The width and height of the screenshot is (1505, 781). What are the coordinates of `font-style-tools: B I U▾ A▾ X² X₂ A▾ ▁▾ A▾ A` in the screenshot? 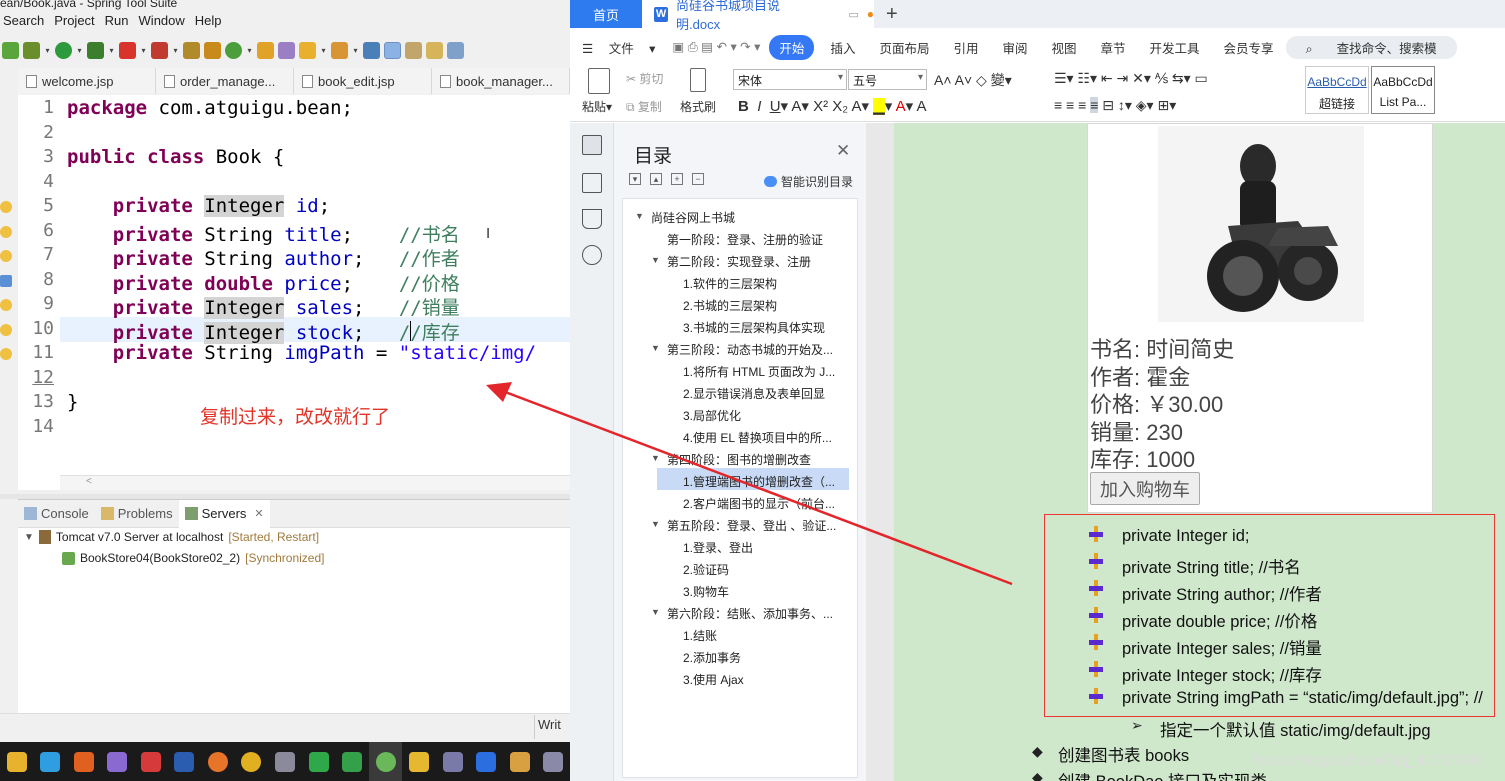 It's located at (832, 106).